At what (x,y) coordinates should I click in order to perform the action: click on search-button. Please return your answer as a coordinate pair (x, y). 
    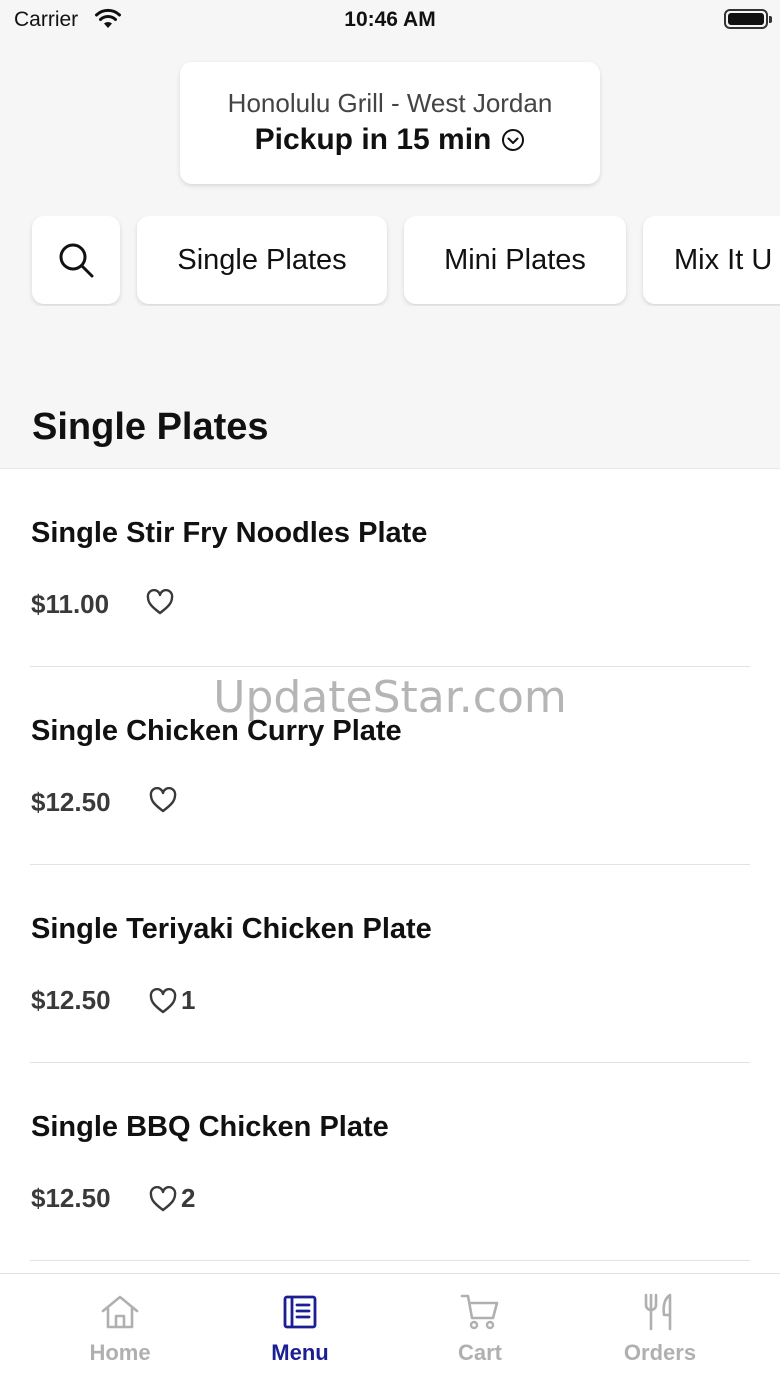
    Looking at the image, I should click on (76, 260).